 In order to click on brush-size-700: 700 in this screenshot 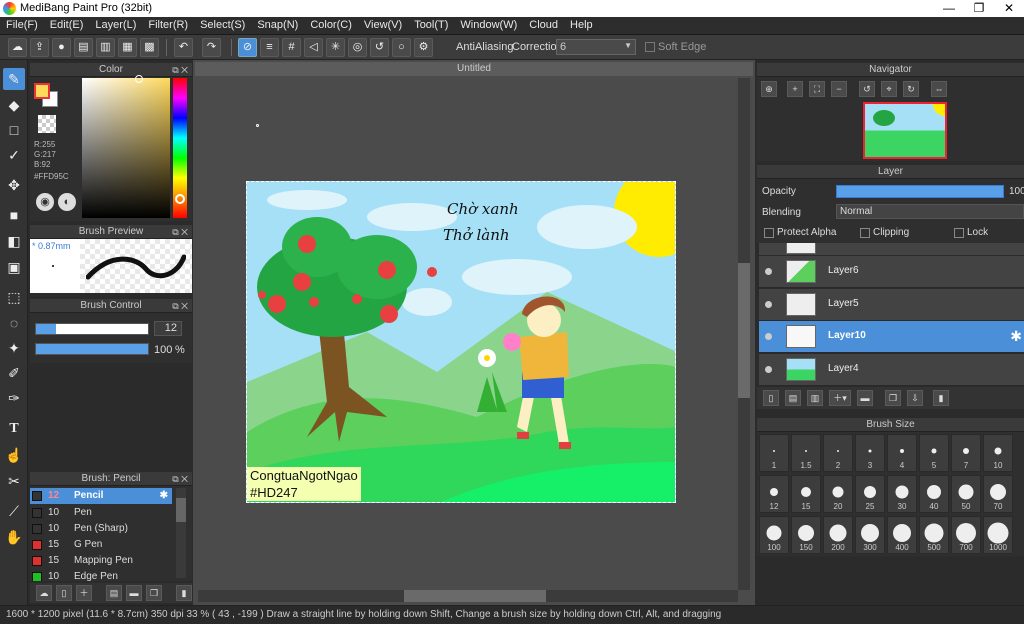, I will do `click(966, 535)`.